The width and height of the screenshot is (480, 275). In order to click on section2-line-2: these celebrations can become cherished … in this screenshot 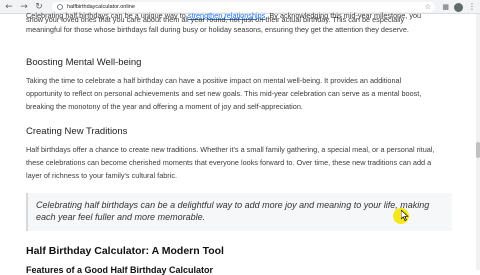, I will do `click(229, 162)`.